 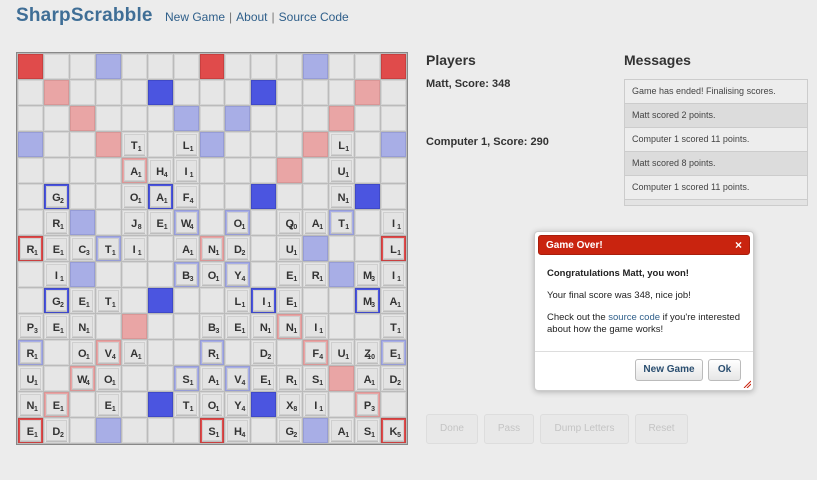 I want to click on letter-tile: G2, so click(x=56, y=196).